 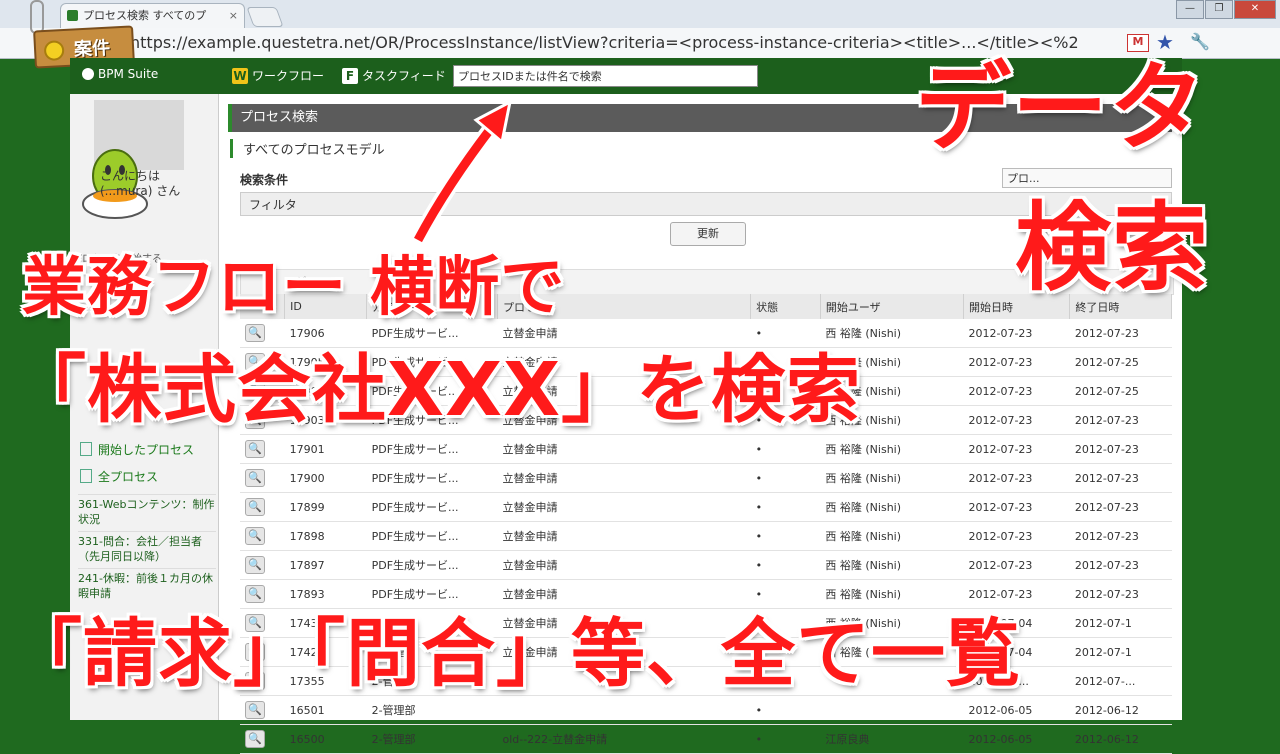 I want to click on table-cell: 2012-06-05, so click(x=1016, y=739).